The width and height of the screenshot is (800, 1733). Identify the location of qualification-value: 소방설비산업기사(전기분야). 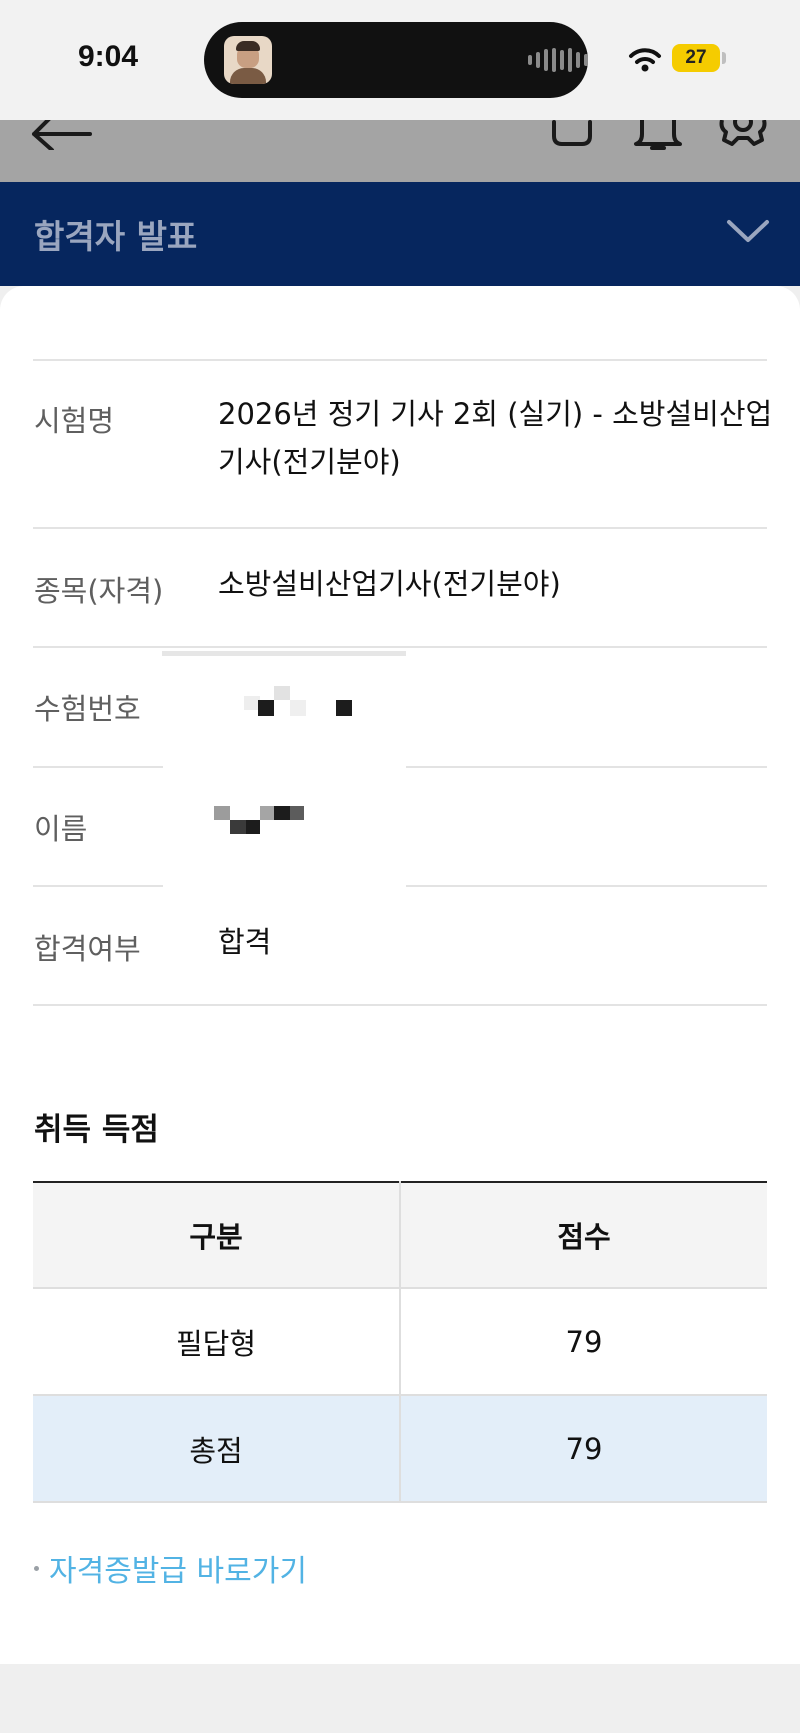
(389, 584).